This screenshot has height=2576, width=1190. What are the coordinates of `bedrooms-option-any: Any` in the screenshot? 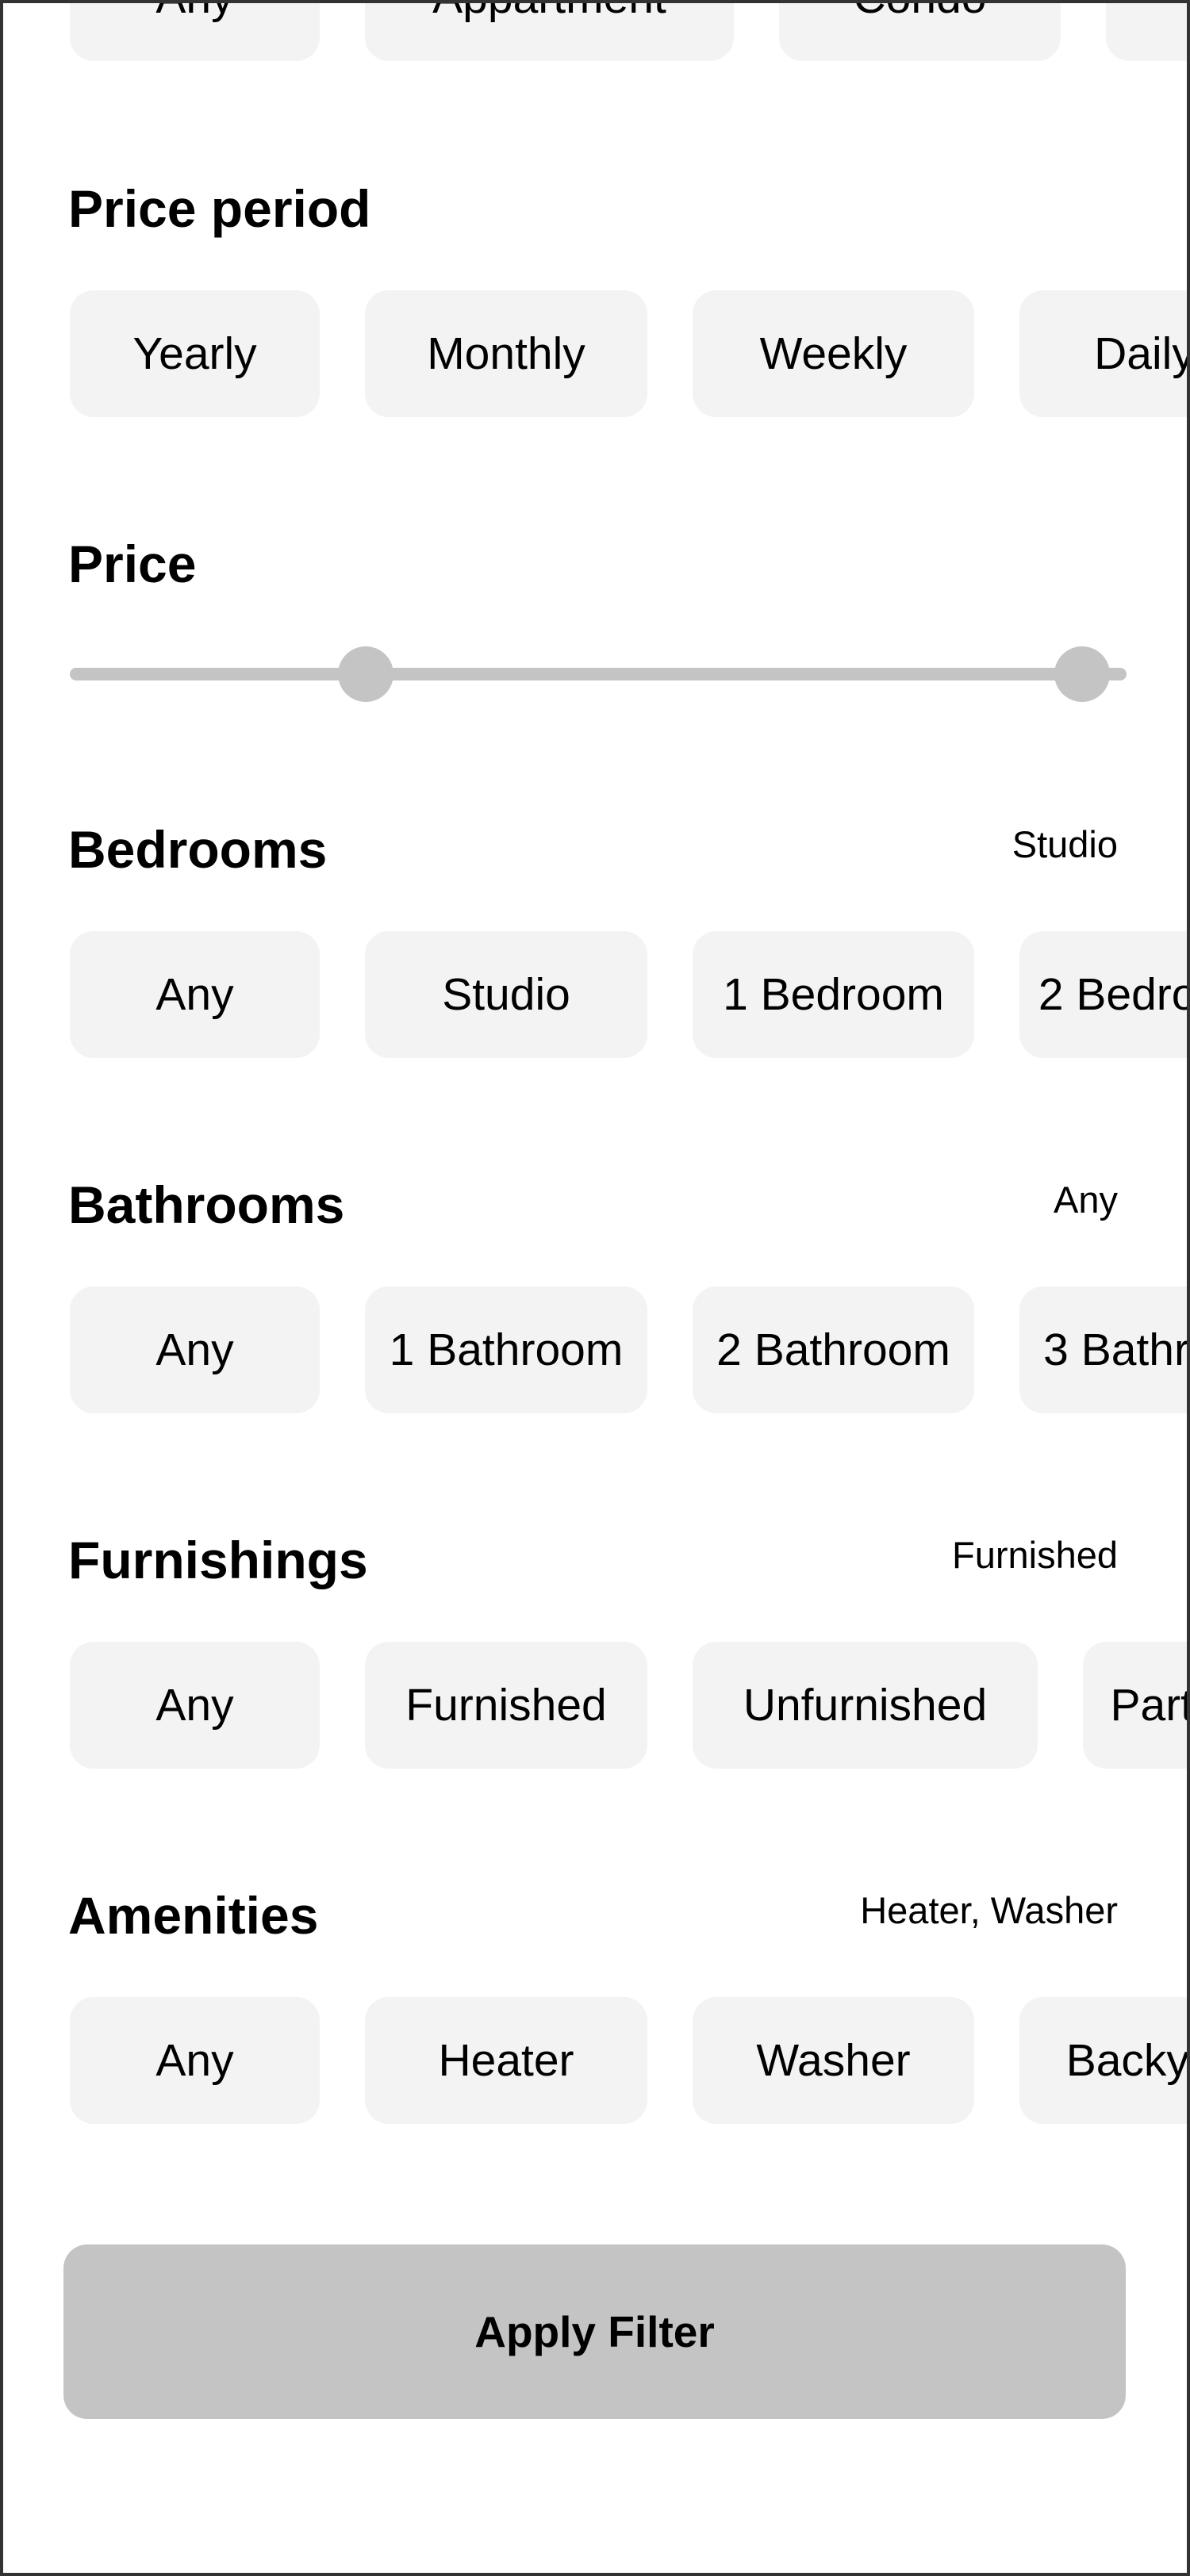 It's located at (195, 995).